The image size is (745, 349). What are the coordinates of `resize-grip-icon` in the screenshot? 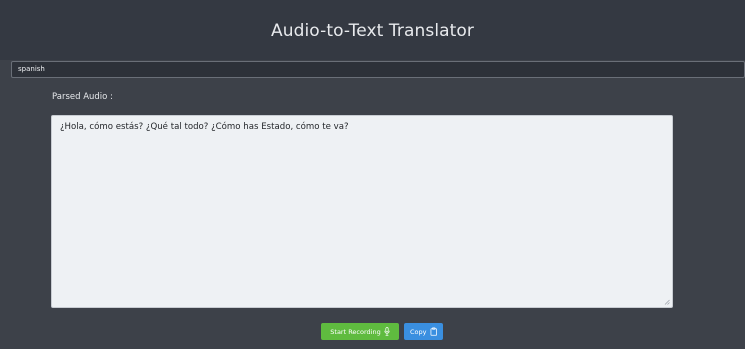 It's located at (667, 302).